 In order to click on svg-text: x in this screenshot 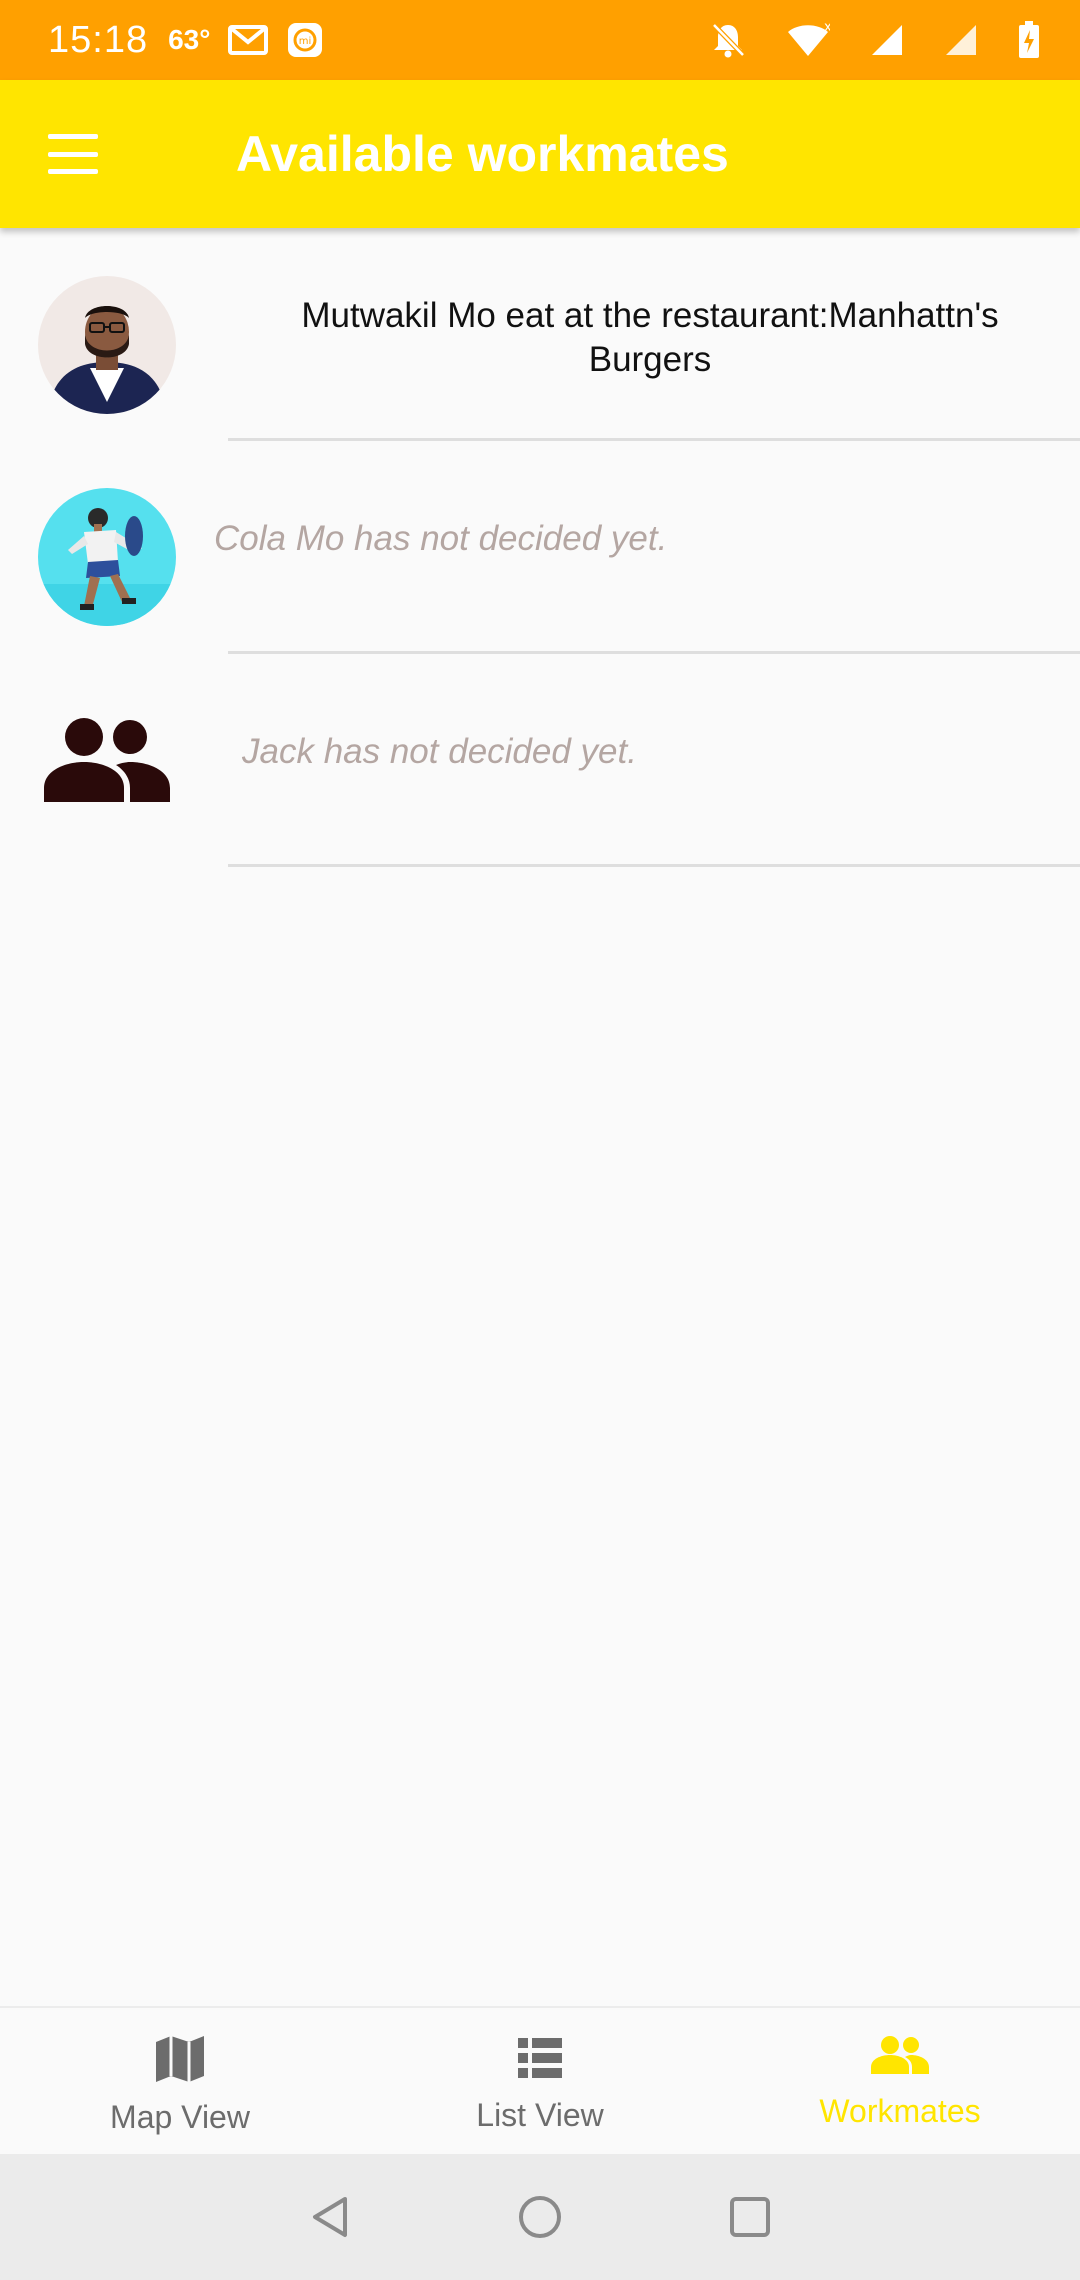, I will do `click(827, 28)`.